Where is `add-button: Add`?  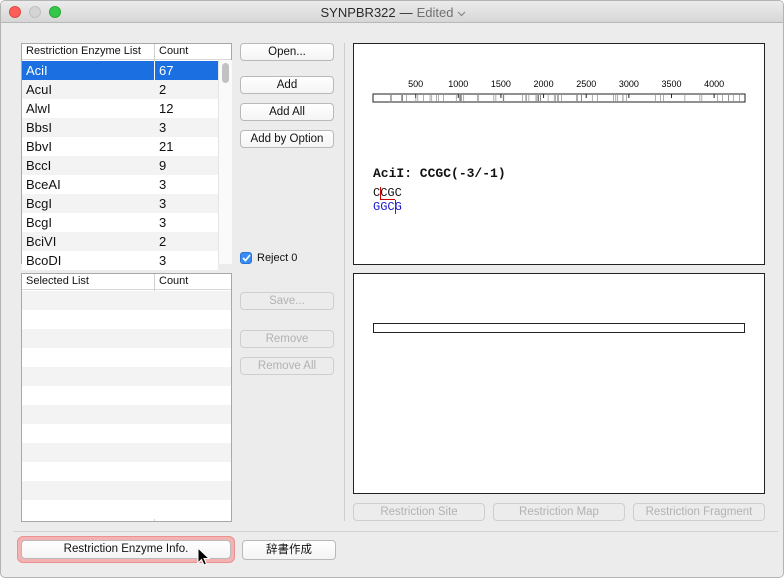 add-button: Add is located at coordinates (287, 85).